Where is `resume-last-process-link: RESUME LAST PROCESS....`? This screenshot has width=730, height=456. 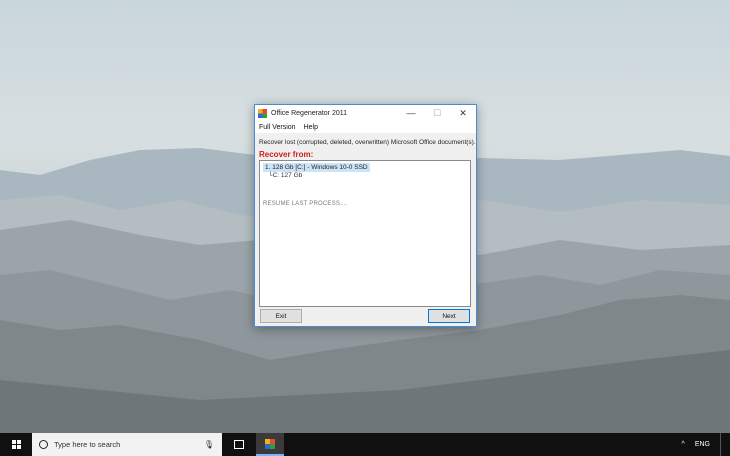 resume-last-process-link: RESUME LAST PROCESS.... is located at coordinates (305, 204).